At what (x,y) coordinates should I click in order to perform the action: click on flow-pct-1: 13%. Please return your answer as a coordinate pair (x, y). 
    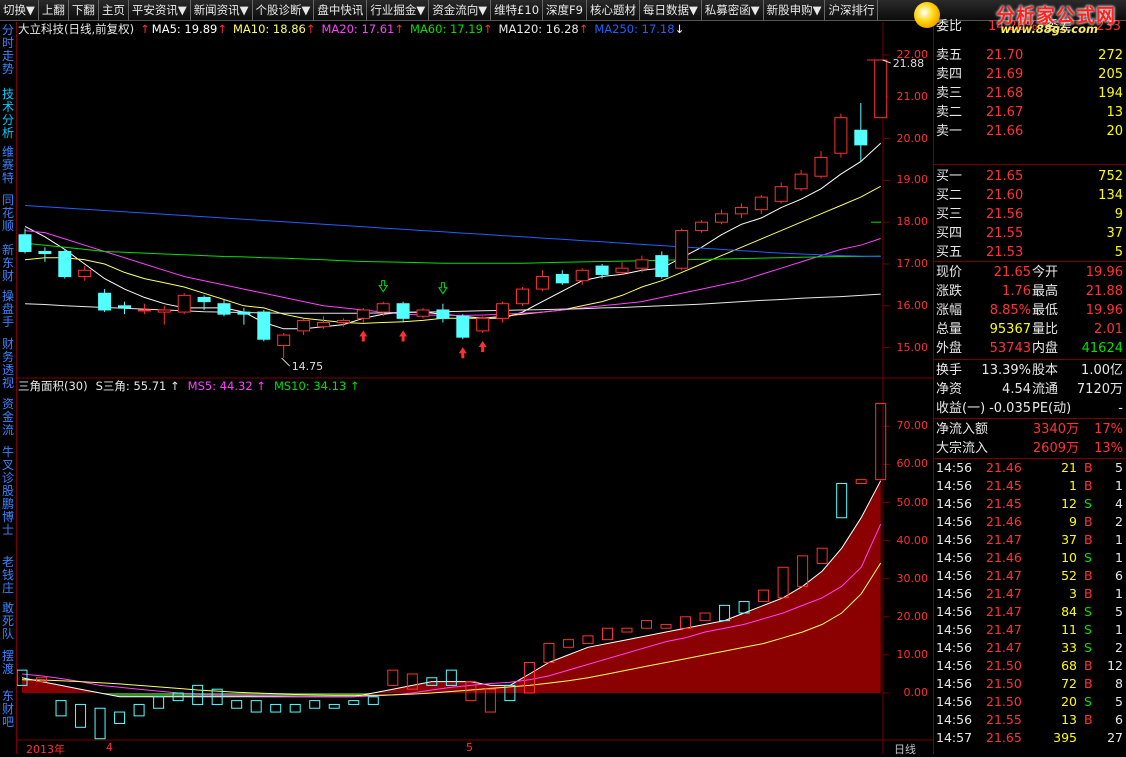
    Looking at the image, I should click on (1108, 448).